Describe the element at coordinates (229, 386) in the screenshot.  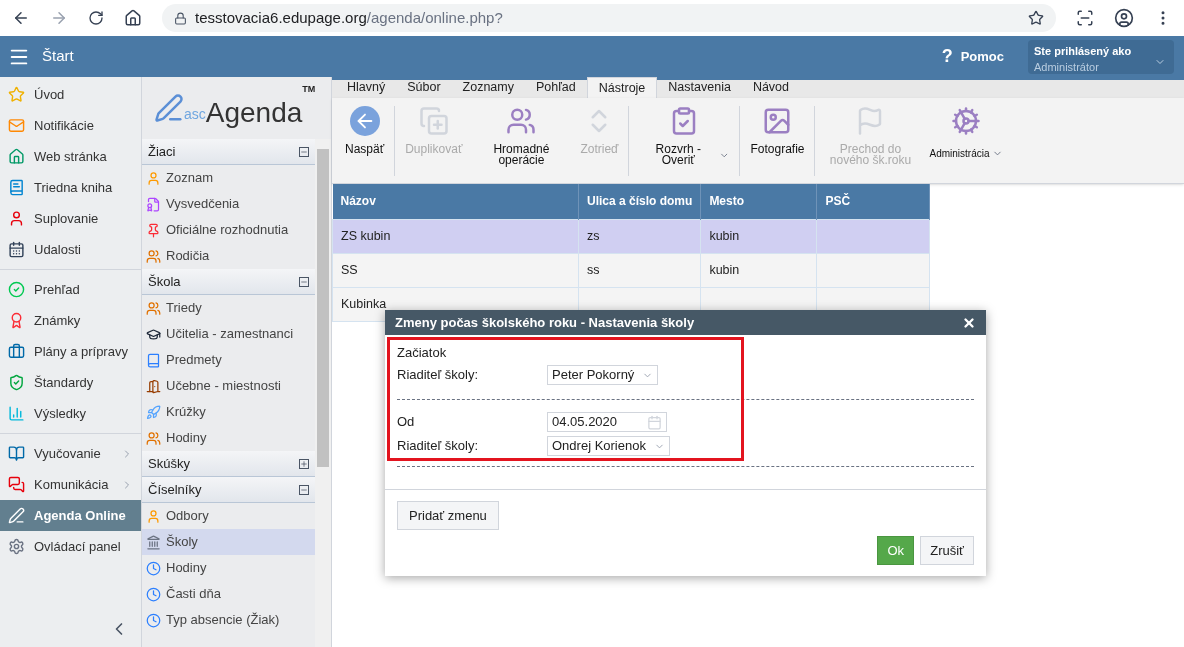
I see `section-item: Učebne - miestnosti` at that location.